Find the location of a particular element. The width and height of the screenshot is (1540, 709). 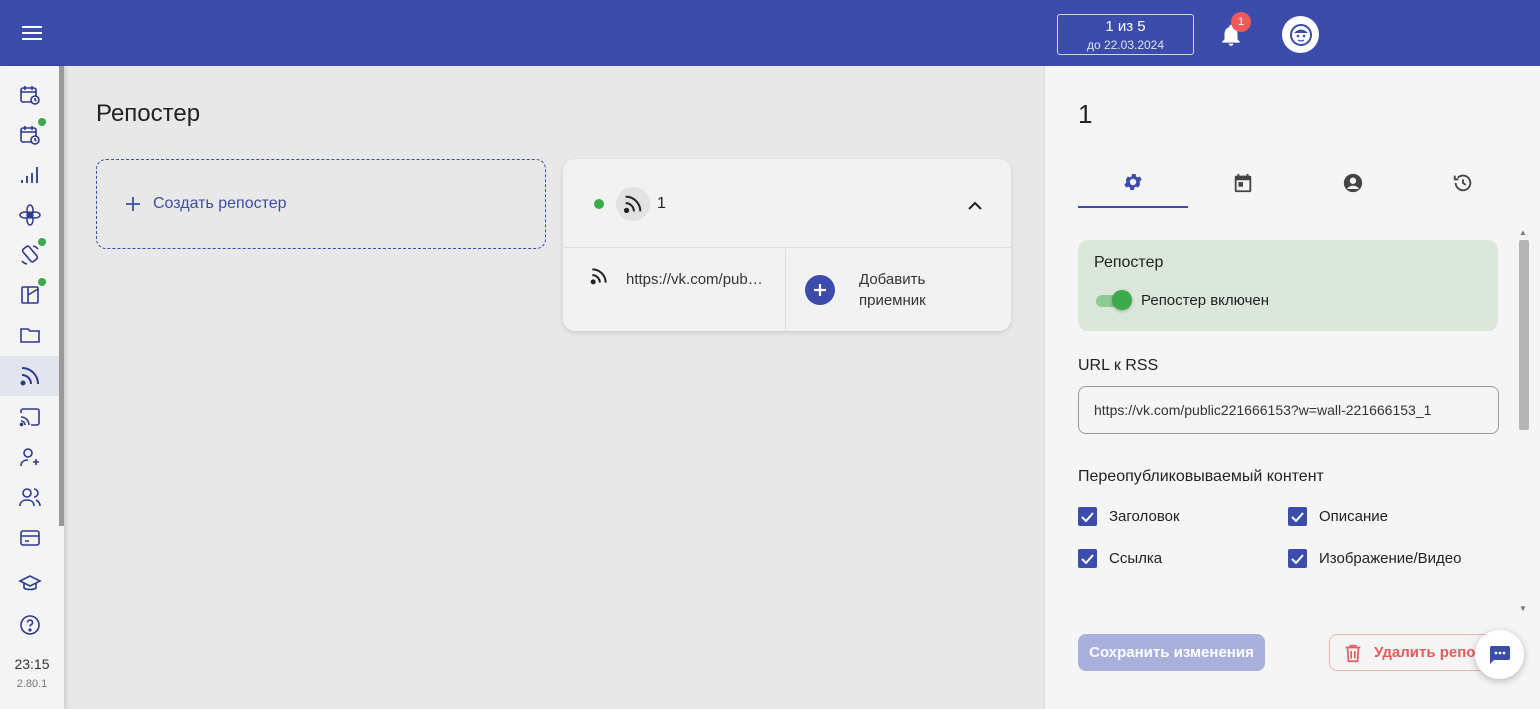

reposter-card-header: 1 is located at coordinates (787, 203).